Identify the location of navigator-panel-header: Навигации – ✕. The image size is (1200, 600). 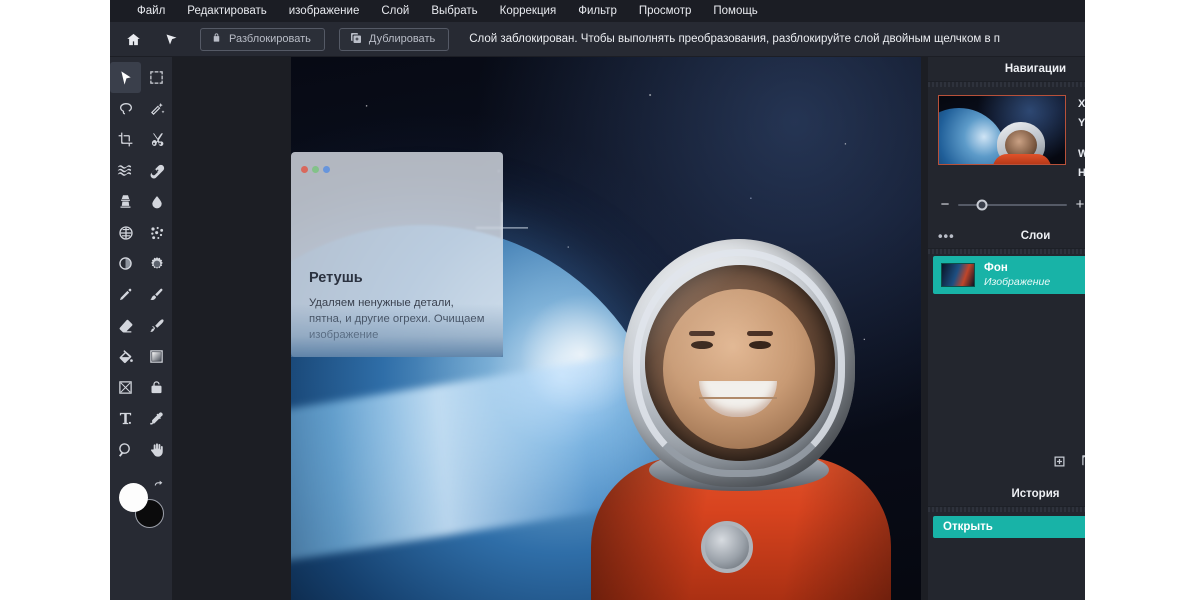
(1006, 69).